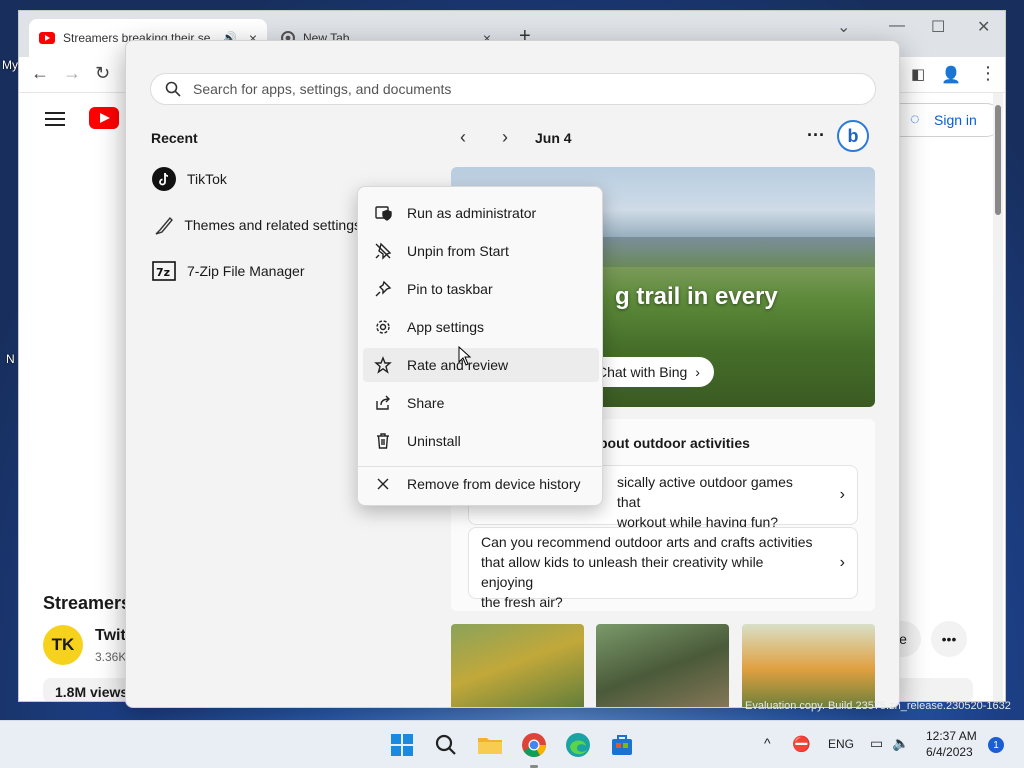 This screenshot has width=1024, height=768. Describe the element at coordinates (494, 484) in the screenshot. I see `menu-item-label: Remove from device history` at that location.